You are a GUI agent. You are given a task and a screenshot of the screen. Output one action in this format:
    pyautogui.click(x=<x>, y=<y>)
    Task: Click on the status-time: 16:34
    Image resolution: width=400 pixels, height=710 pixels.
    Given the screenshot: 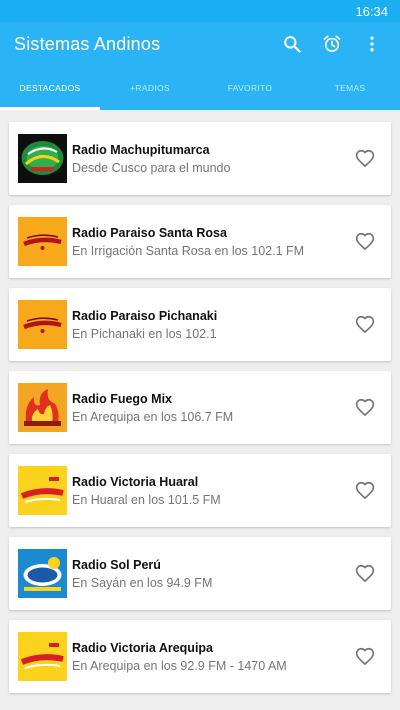 What is the action you would take?
    pyautogui.click(x=371, y=11)
    